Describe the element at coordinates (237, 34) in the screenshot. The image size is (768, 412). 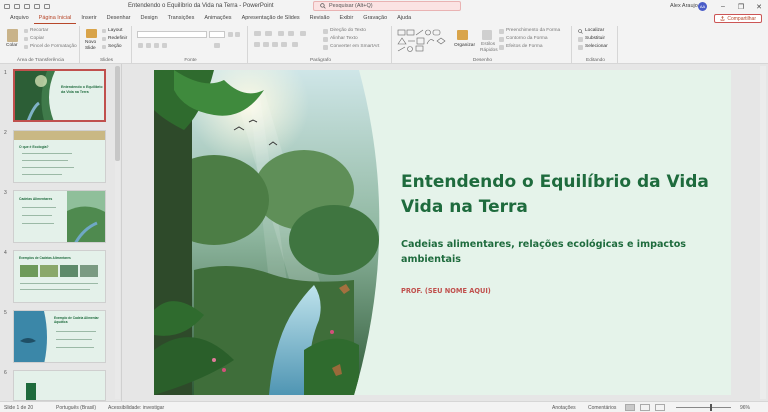
I see `shrink-font-icon` at that location.